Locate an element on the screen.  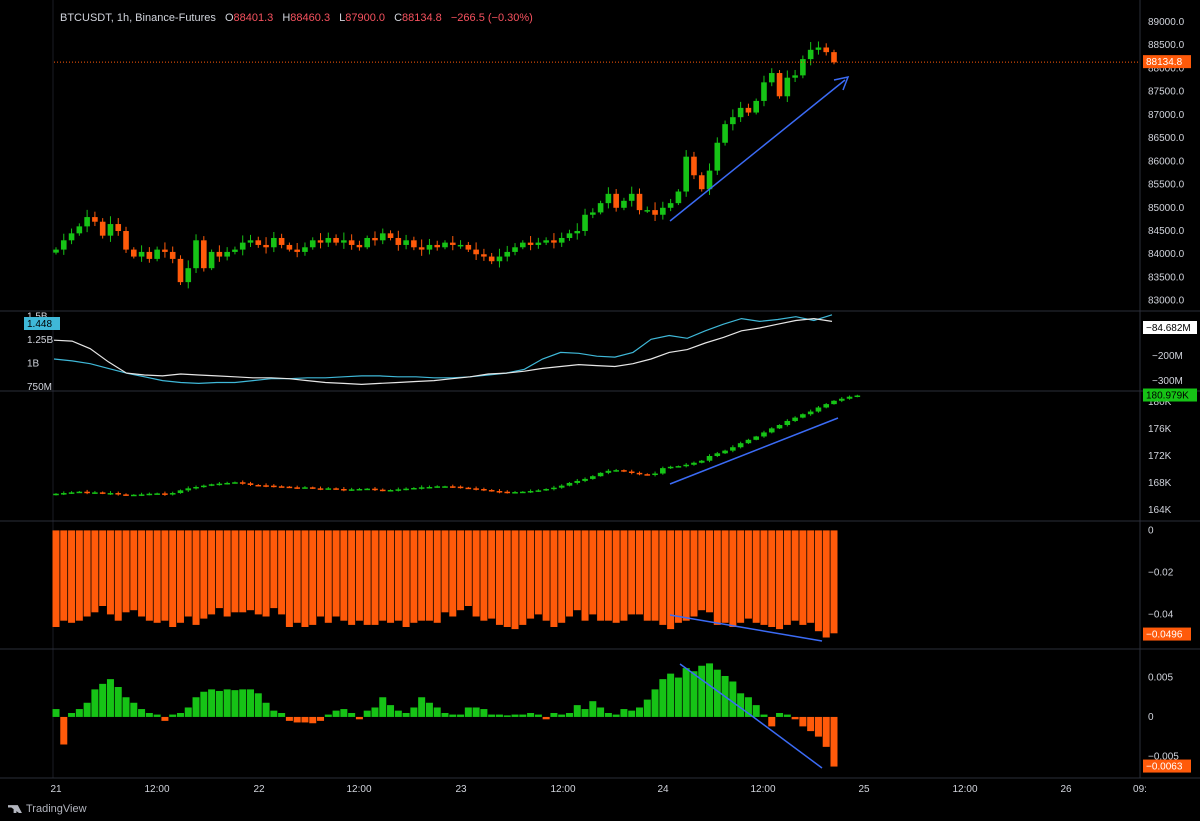
oi-left-tick-label: 1.25B is located at coordinates (40, 340).